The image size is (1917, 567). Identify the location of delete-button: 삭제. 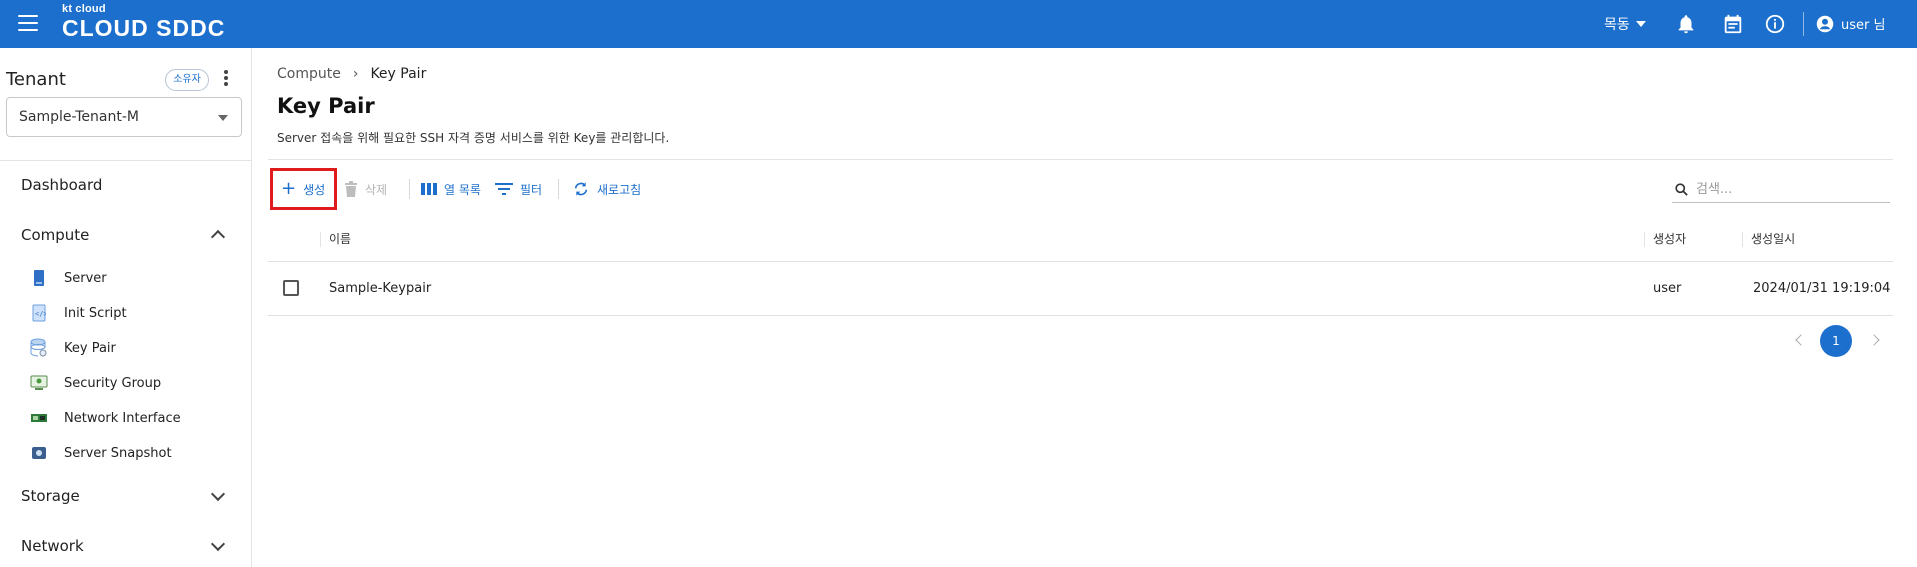
(365, 189).